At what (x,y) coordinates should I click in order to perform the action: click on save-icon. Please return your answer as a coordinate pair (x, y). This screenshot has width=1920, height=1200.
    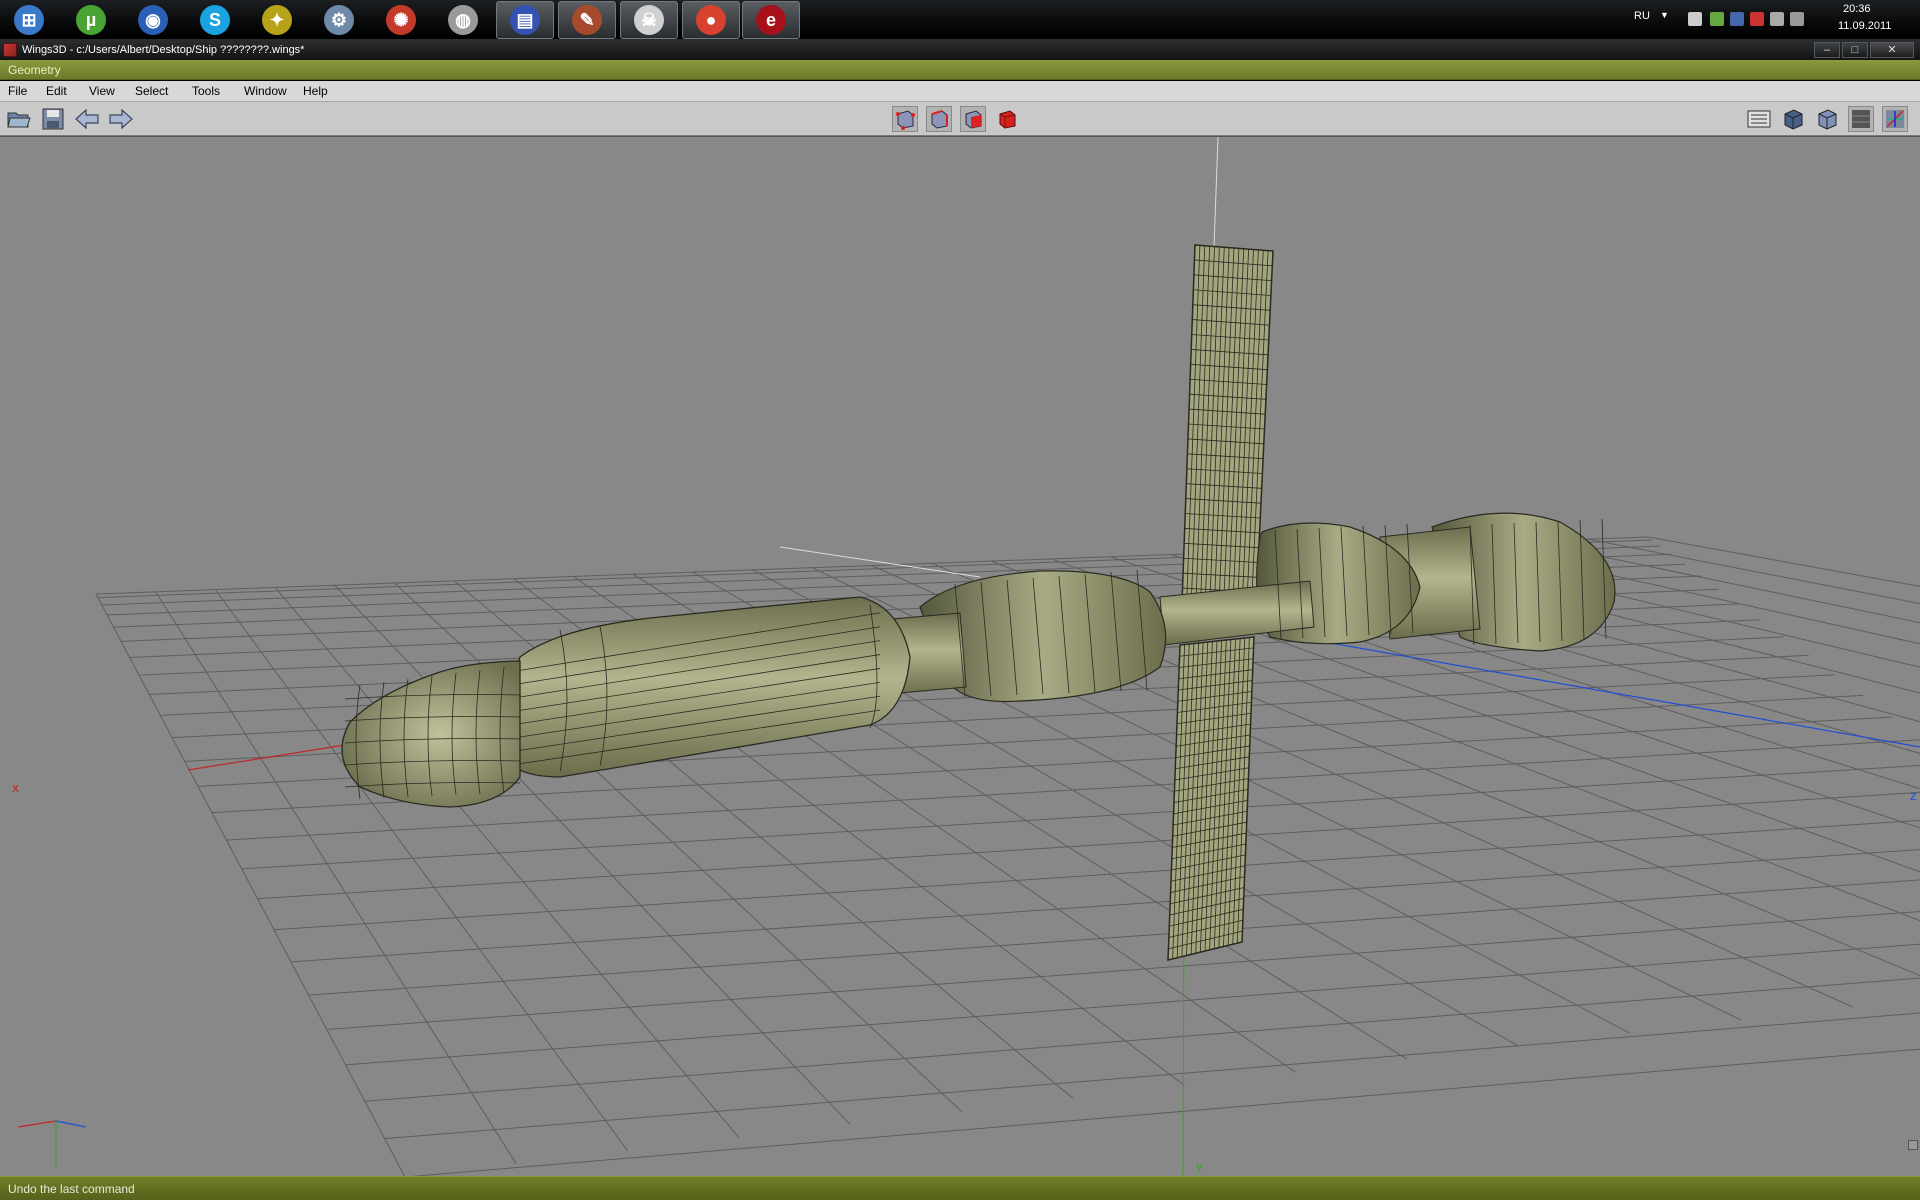
    Looking at the image, I should click on (53, 119).